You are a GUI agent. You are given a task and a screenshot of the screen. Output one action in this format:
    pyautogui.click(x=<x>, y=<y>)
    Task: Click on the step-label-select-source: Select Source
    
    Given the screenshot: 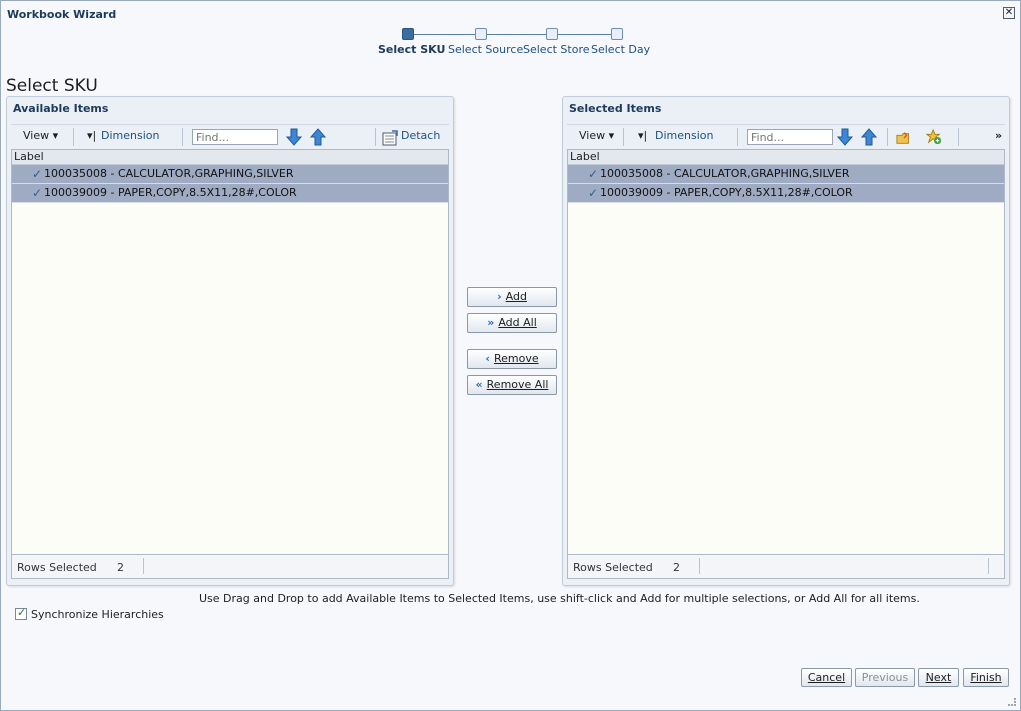 What is the action you would take?
    pyautogui.click(x=485, y=49)
    